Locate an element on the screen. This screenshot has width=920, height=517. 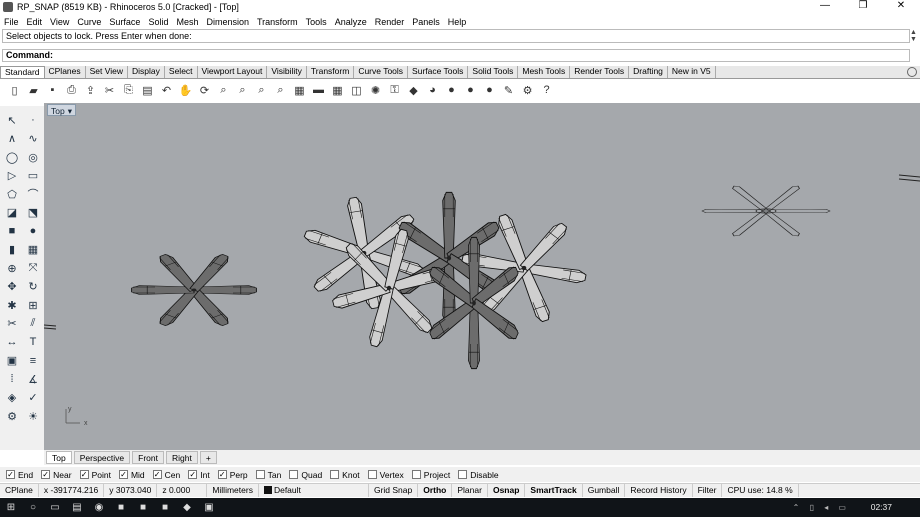
view-tab-front: Front is located at coordinates (148, 457).